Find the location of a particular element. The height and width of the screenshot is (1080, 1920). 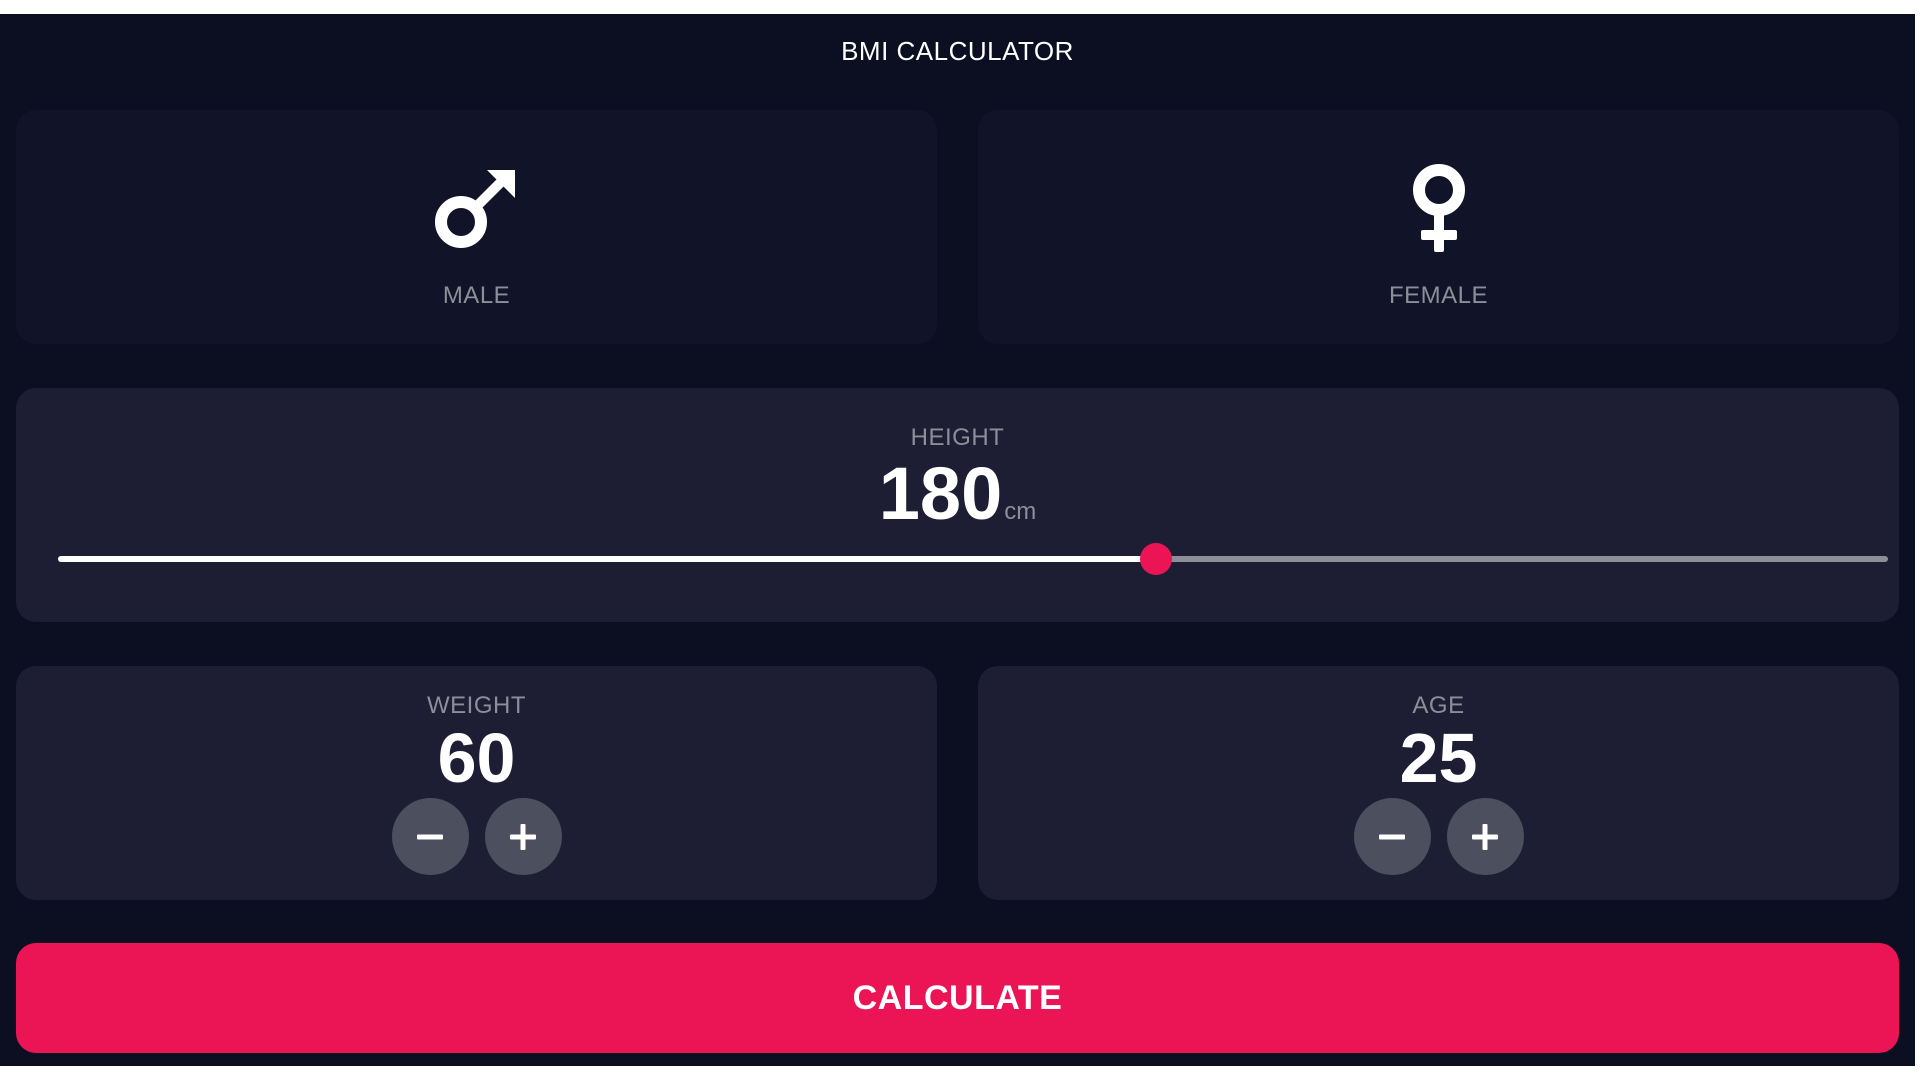

age-controls is located at coordinates (1438, 836).